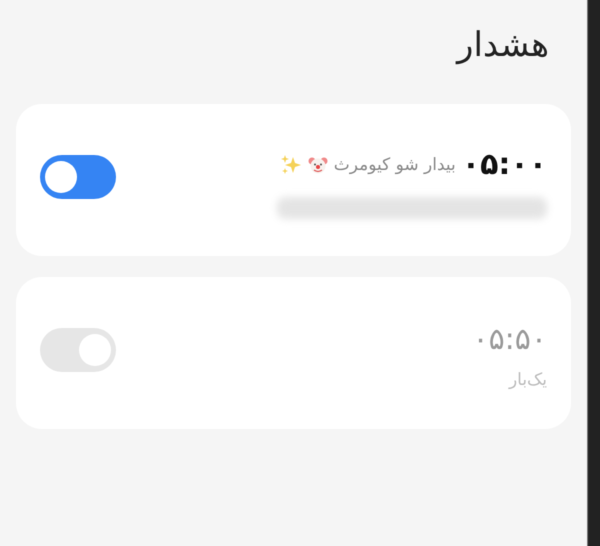 The width and height of the screenshot is (600, 546). What do you see at coordinates (528, 380) in the screenshot?
I see `alarm-label: یک‌بار` at bounding box center [528, 380].